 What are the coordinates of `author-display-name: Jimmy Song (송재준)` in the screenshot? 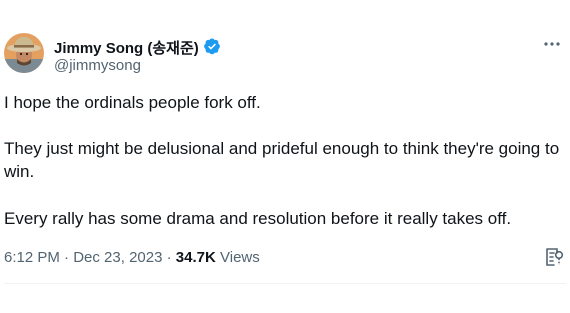 It's located at (126, 47).